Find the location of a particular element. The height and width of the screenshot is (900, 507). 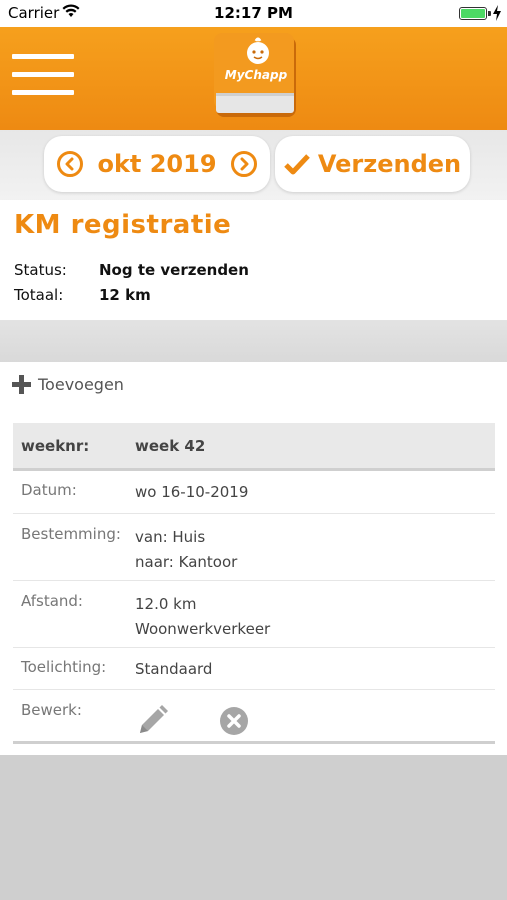

checkmark-icon is located at coordinates (297, 164).